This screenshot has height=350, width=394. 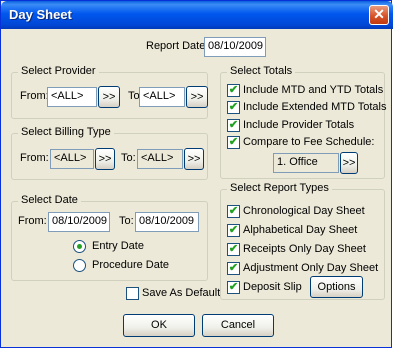 I want to click on deposit-slip-checkbox: ✔, so click(x=233, y=287).